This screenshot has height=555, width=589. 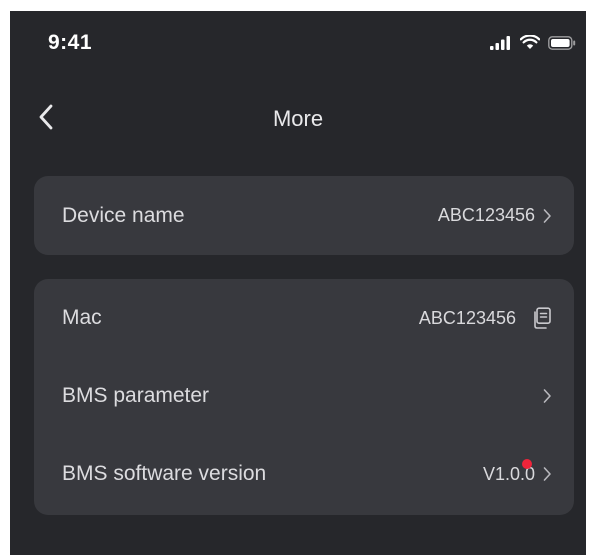 I want to click on bms-parameter-row: BMS parameter, so click(x=304, y=396).